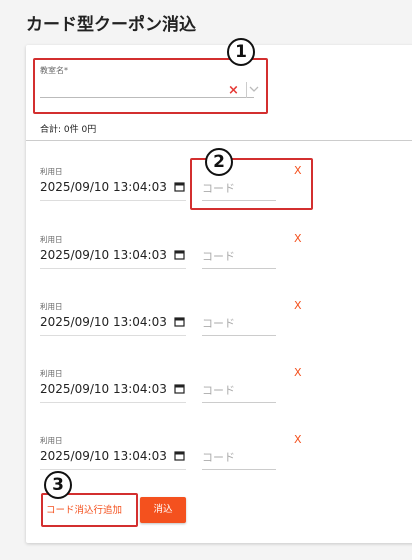 The height and width of the screenshot is (560, 412). I want to click on annotation-badge-1: 1, so click(241, 52).